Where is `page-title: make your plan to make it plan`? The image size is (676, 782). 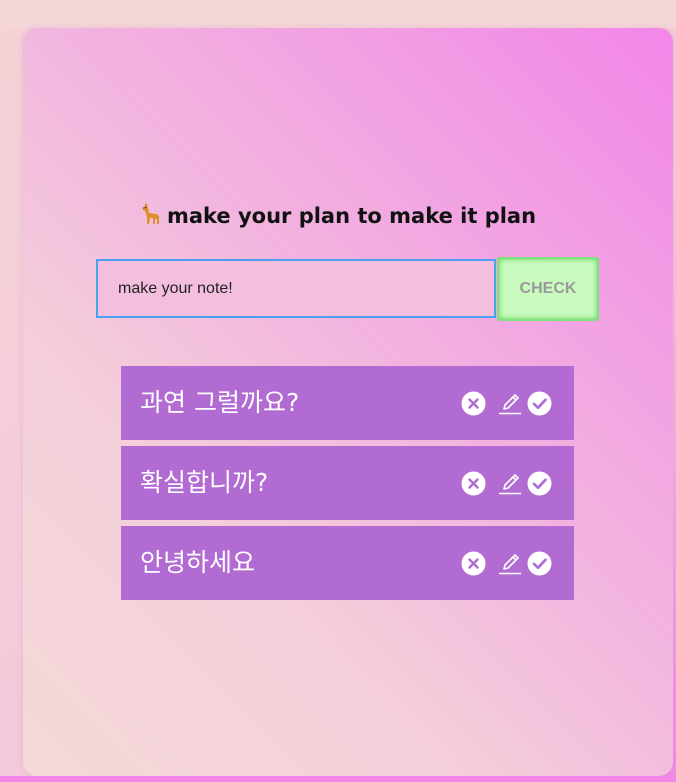
page-title: make your plan to make it plan is located at coordinates (338, 215).